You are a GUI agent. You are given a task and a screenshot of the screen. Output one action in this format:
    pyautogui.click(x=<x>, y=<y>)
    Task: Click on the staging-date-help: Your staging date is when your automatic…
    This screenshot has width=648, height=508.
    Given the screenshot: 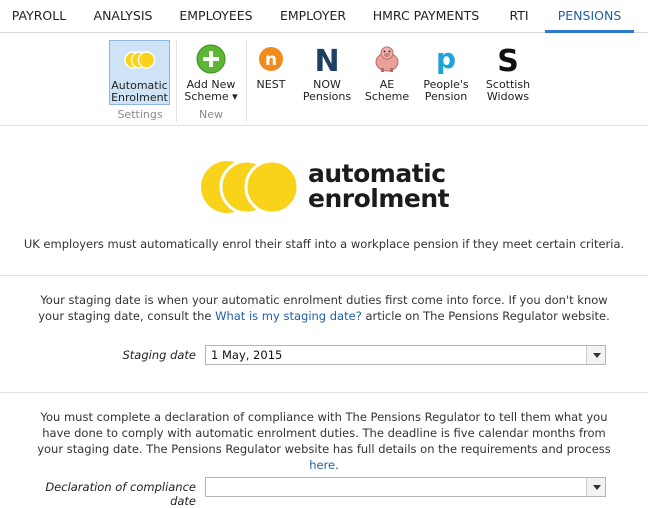 What is the action you would take?
    pyautogui.click(x=324, y=308)
    